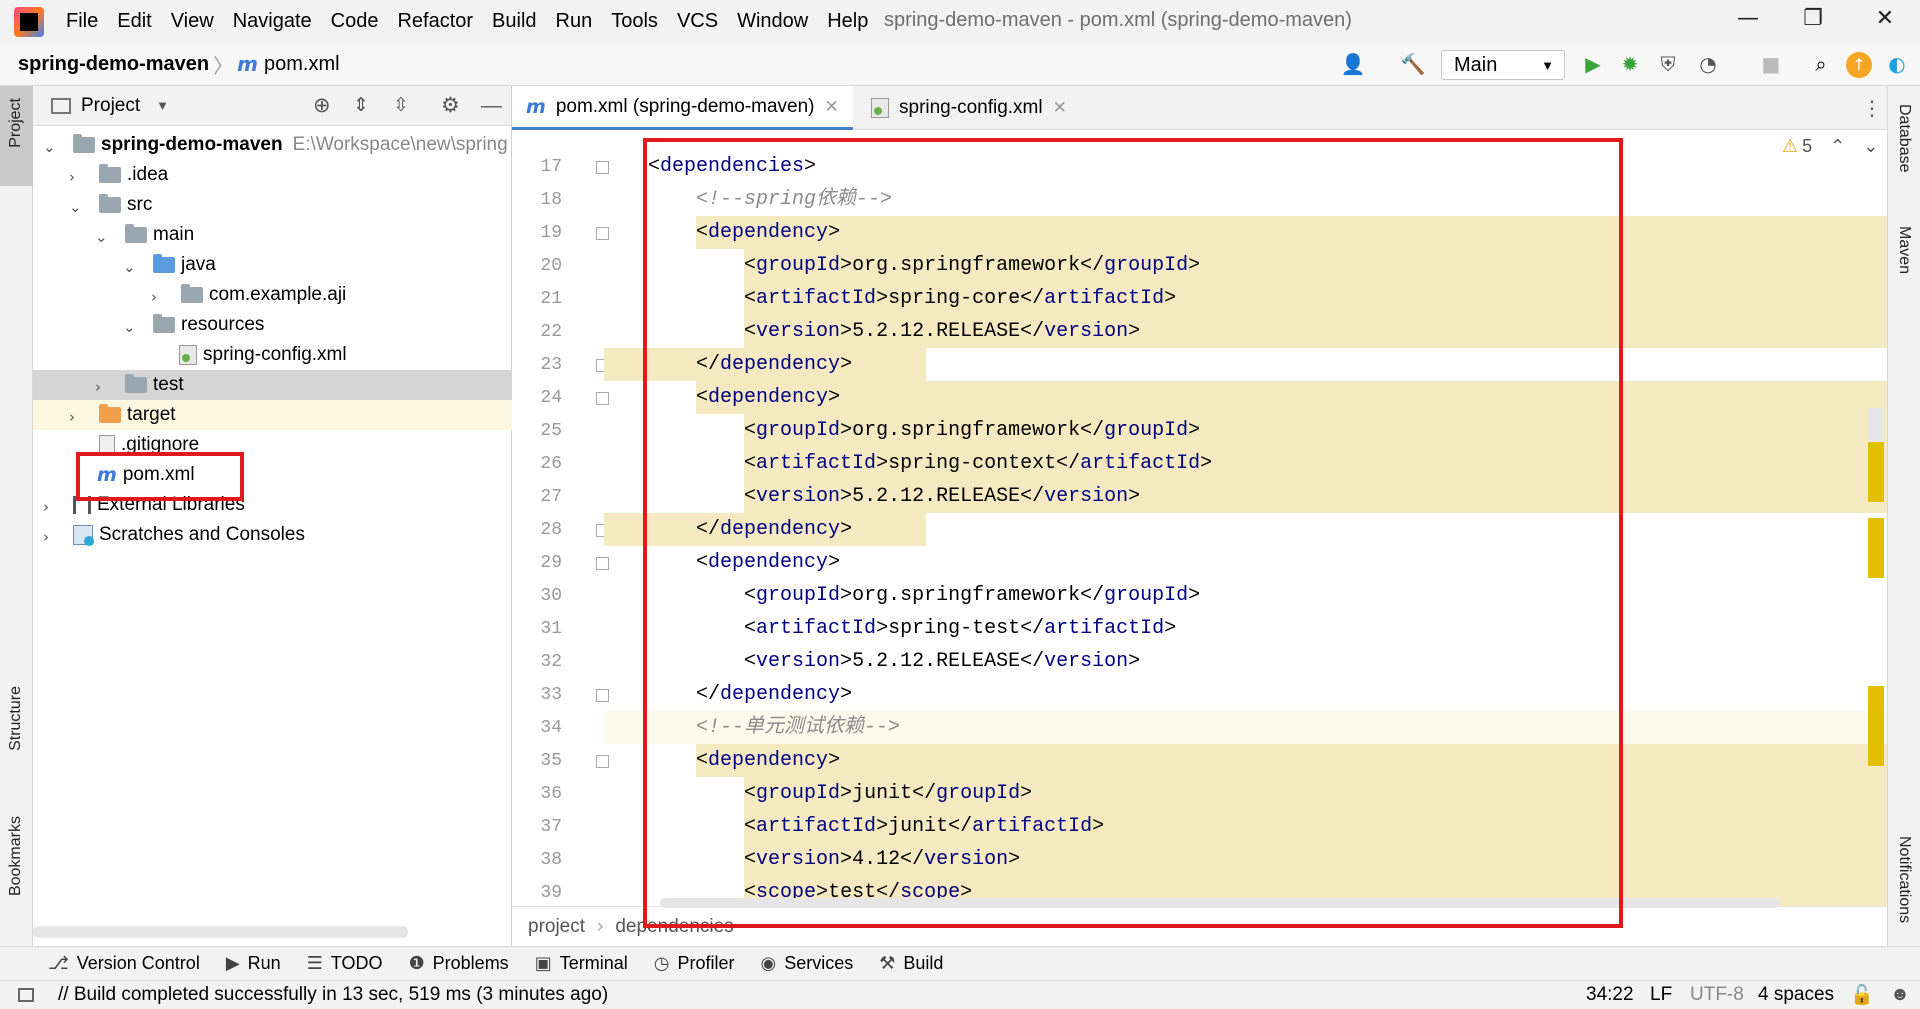  What do you see at coordinates (1708, 65) in the screenshot?
I see `profile-icon: ◔` at bounding box center [1708, 65].